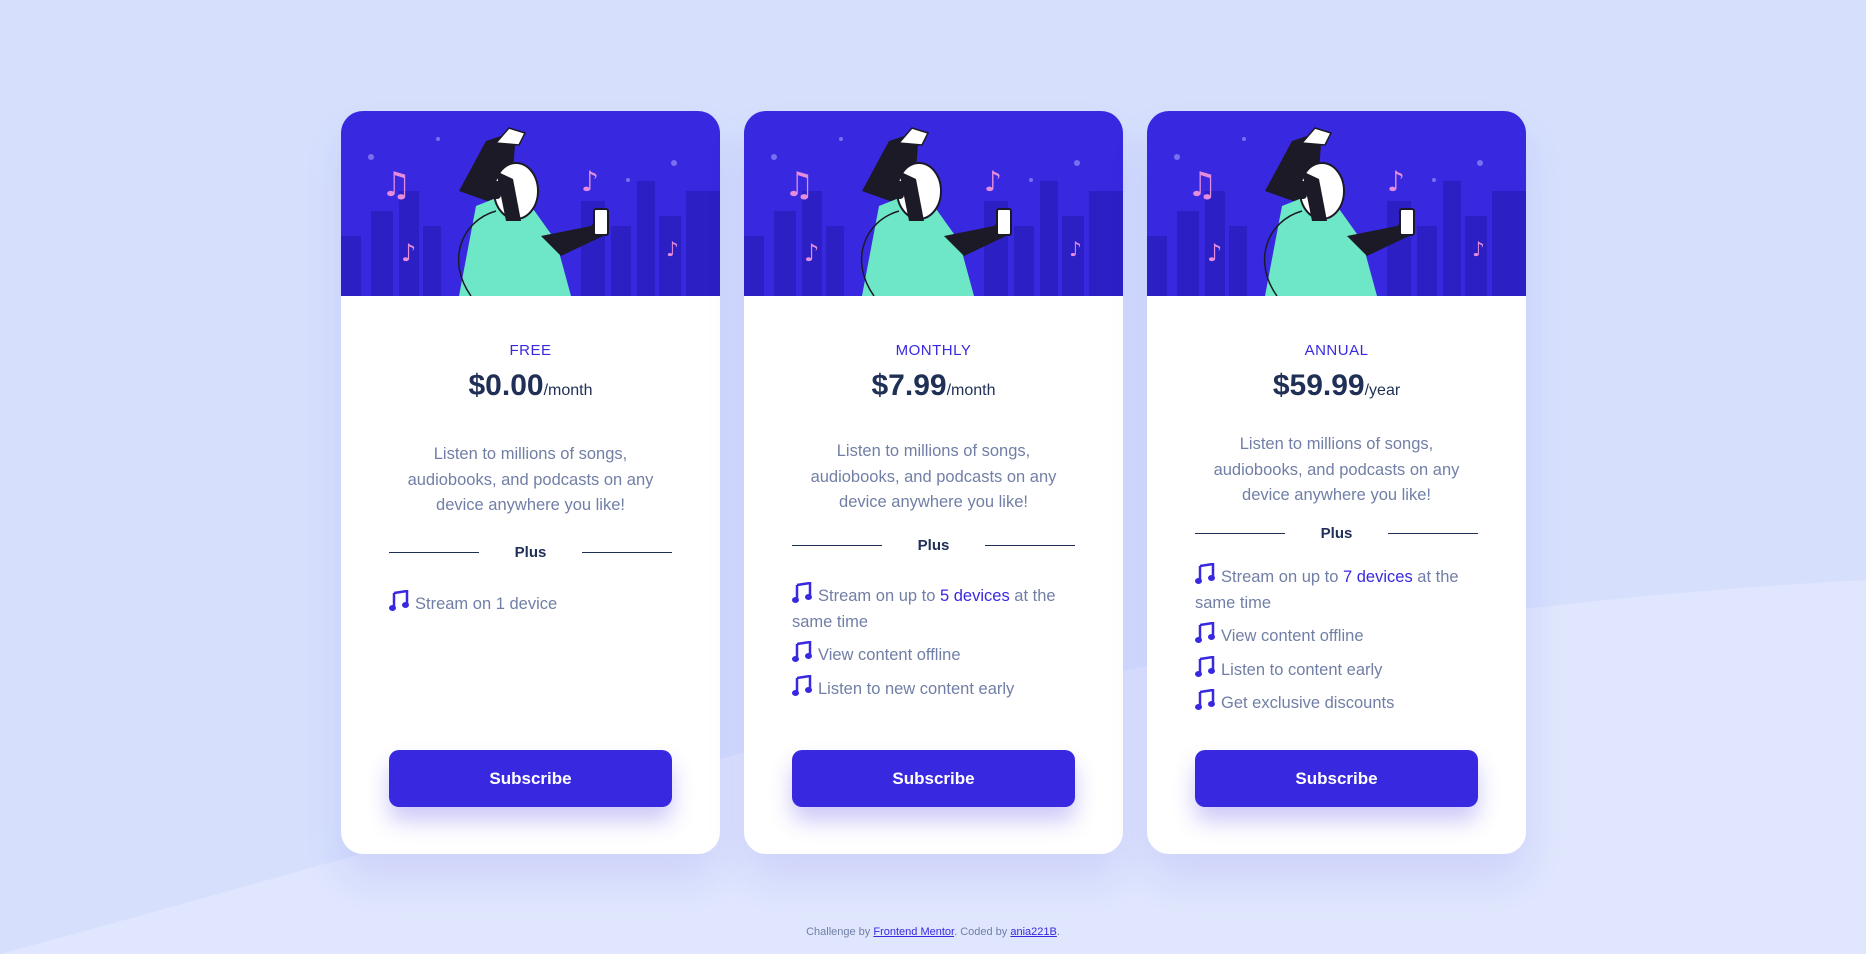 This screenshot has height=954, width=1866. I want to click on feature-item: Stream on 1 device, so click(530, 604).